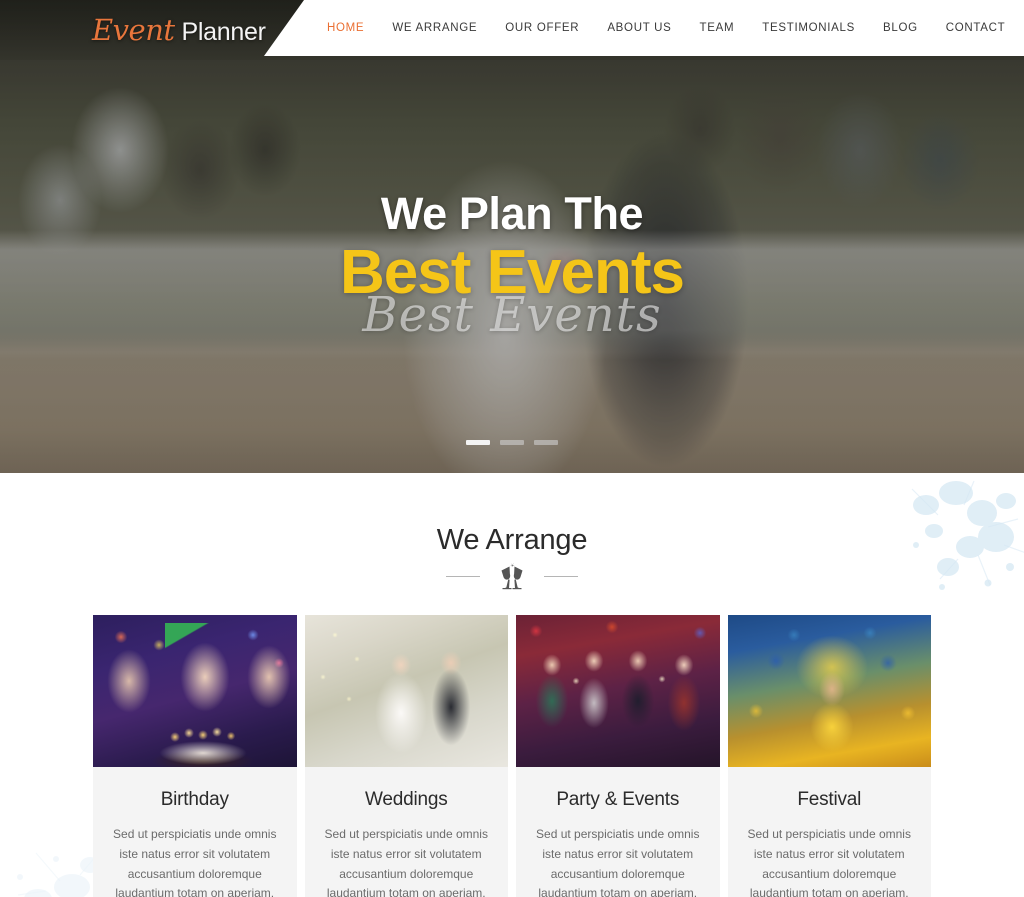  I want to click on service-card-title: Birthday, so click(194, 799).